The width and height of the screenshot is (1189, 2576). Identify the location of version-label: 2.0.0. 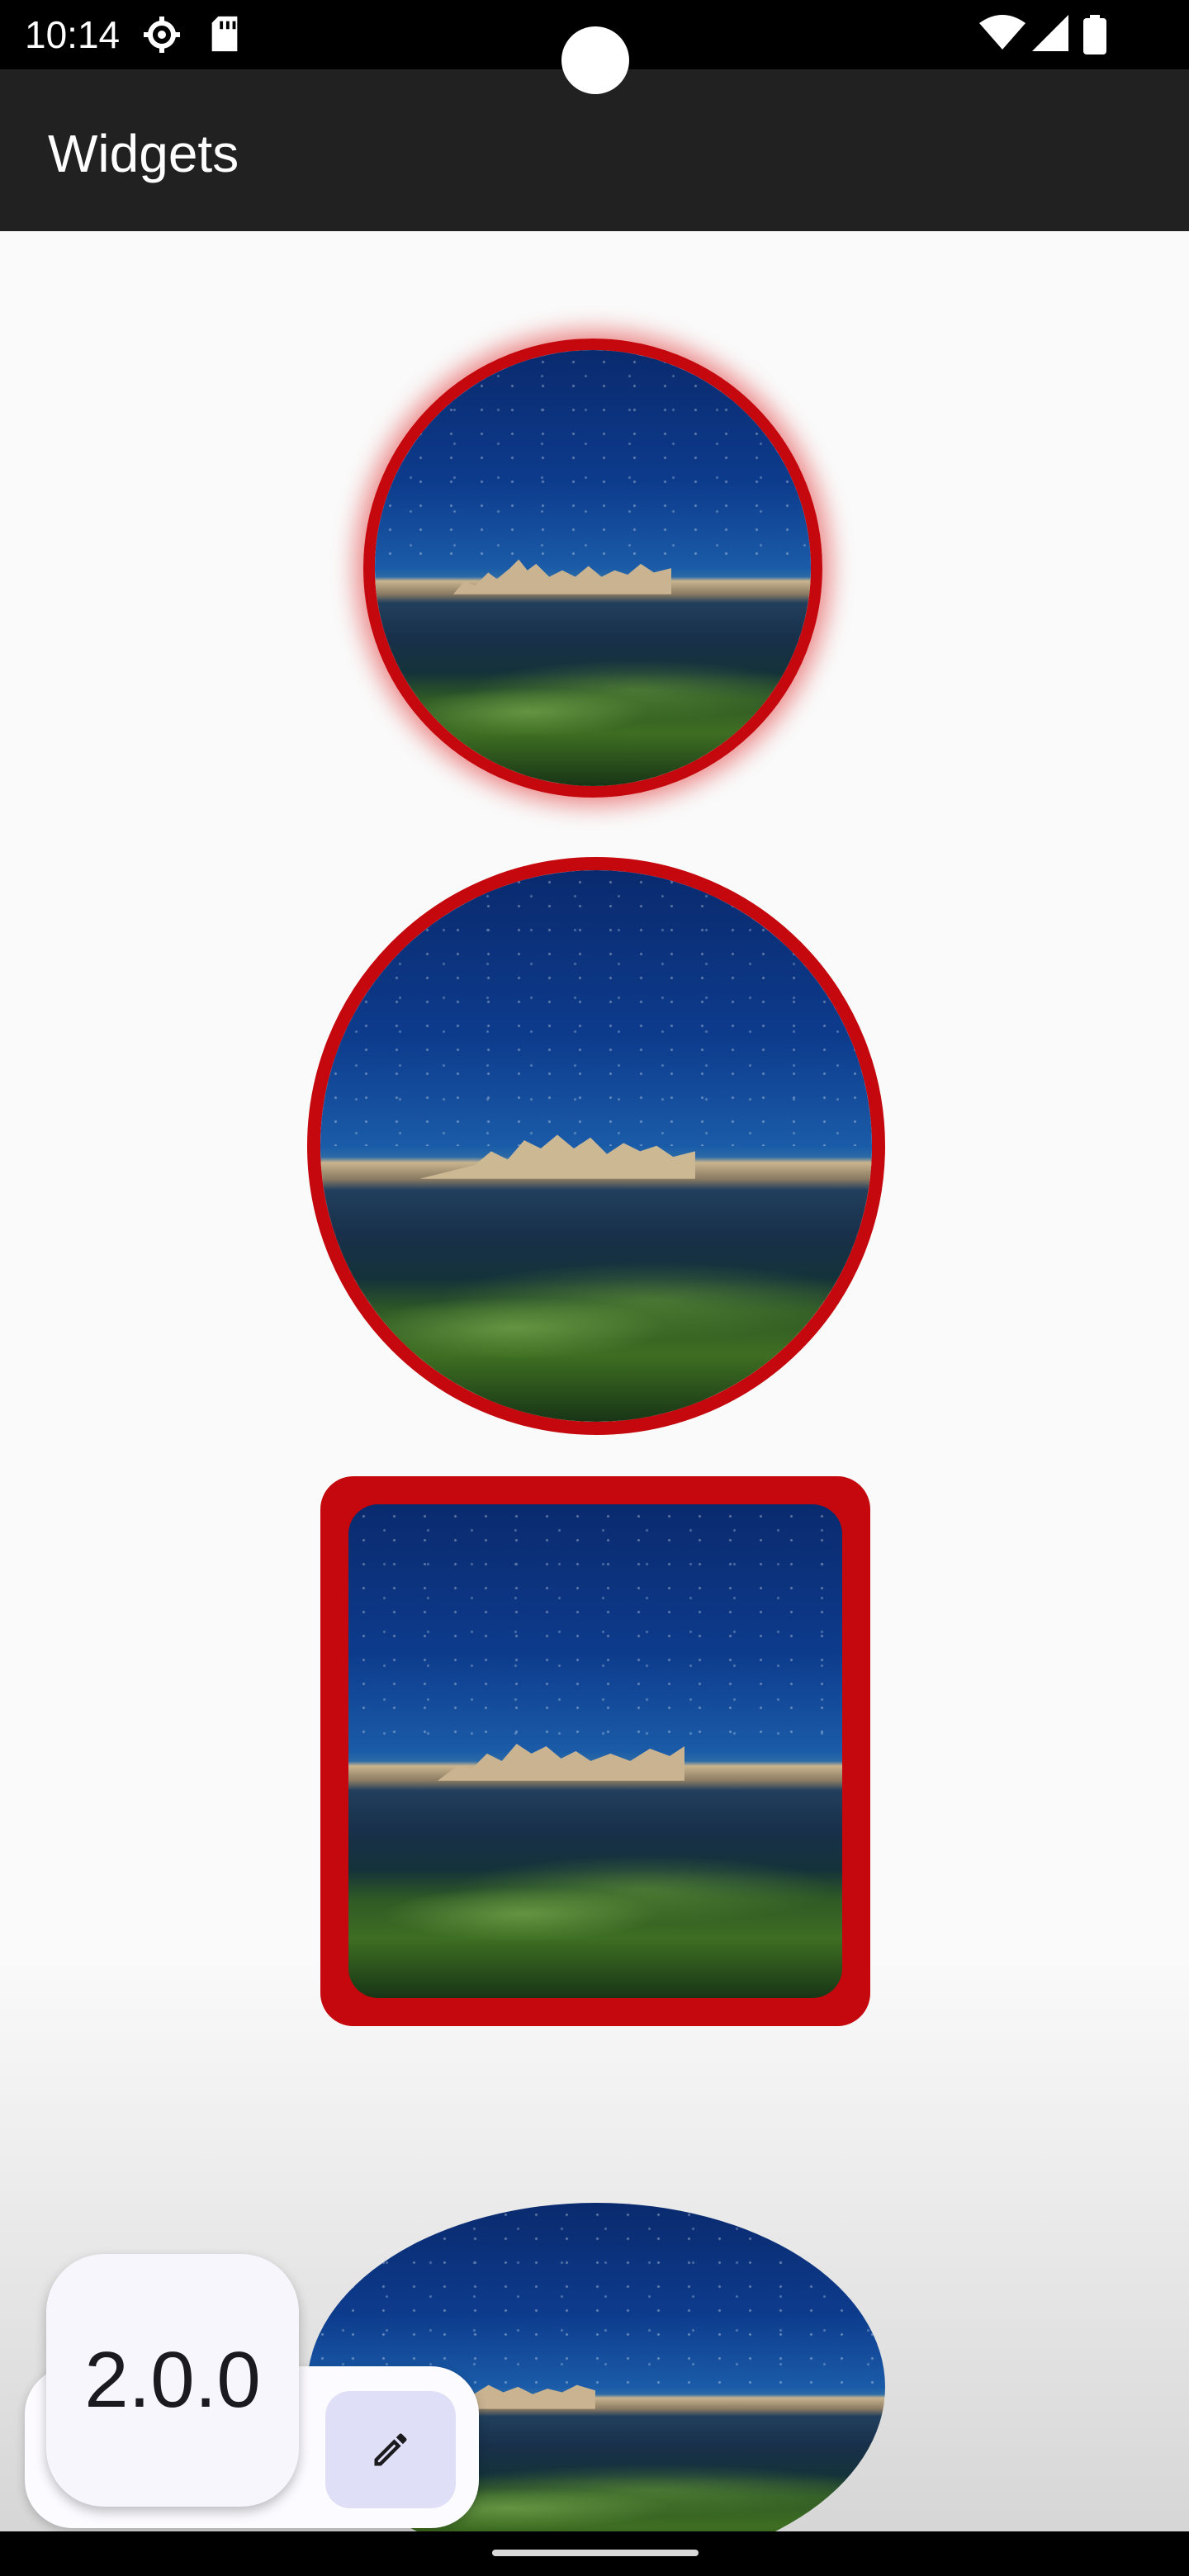
(172, 2380).